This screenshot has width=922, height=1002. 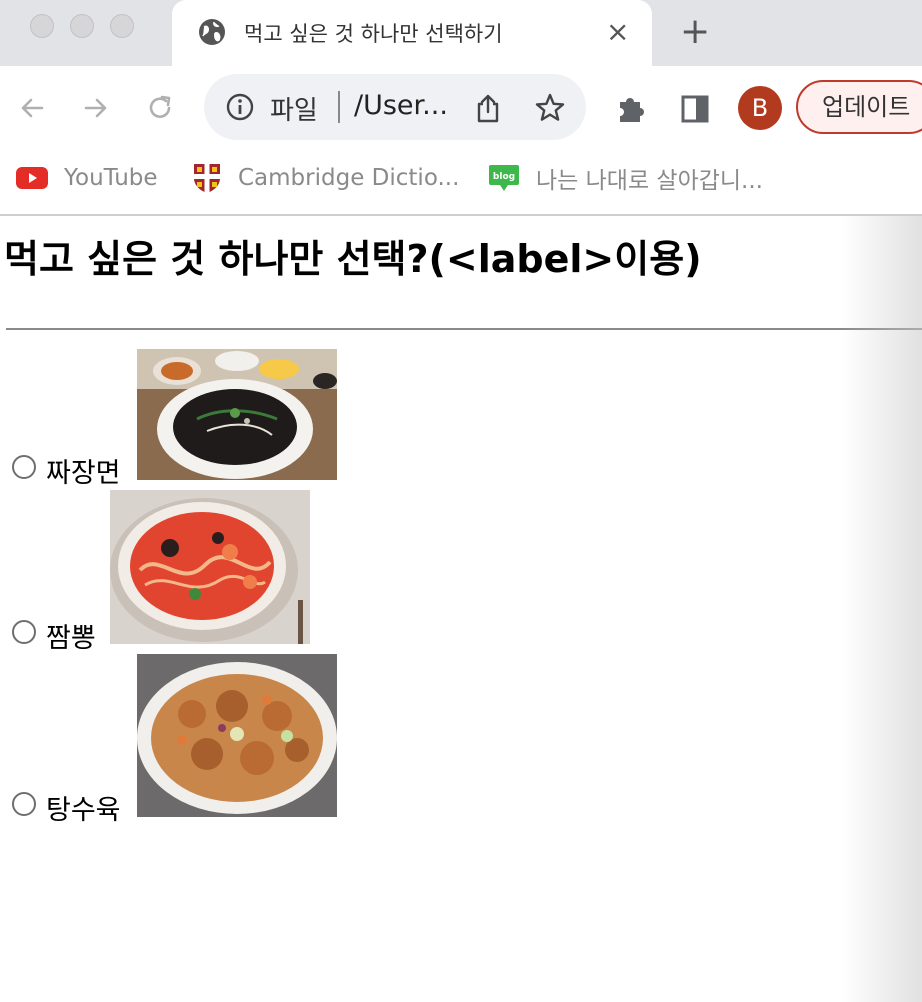 I want to click on radio-jjajangmyeon, so click(x=24, y=467).